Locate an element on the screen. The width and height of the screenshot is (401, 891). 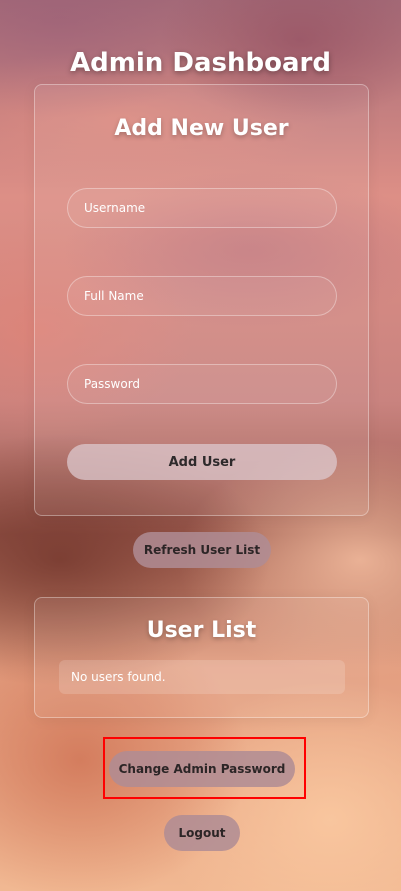
add-user-heading: Add New User is located at coordinates (201, 128).